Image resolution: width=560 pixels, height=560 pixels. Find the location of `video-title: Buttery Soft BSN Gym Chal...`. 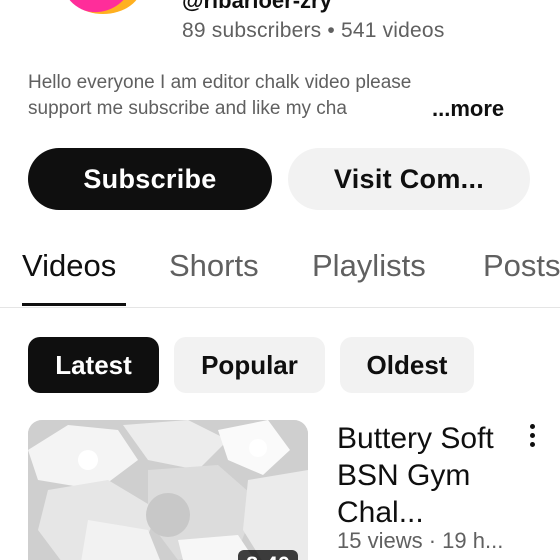

video-title: Buttery Soft BSN Gym Chal... is located at coordinates (427, 475).